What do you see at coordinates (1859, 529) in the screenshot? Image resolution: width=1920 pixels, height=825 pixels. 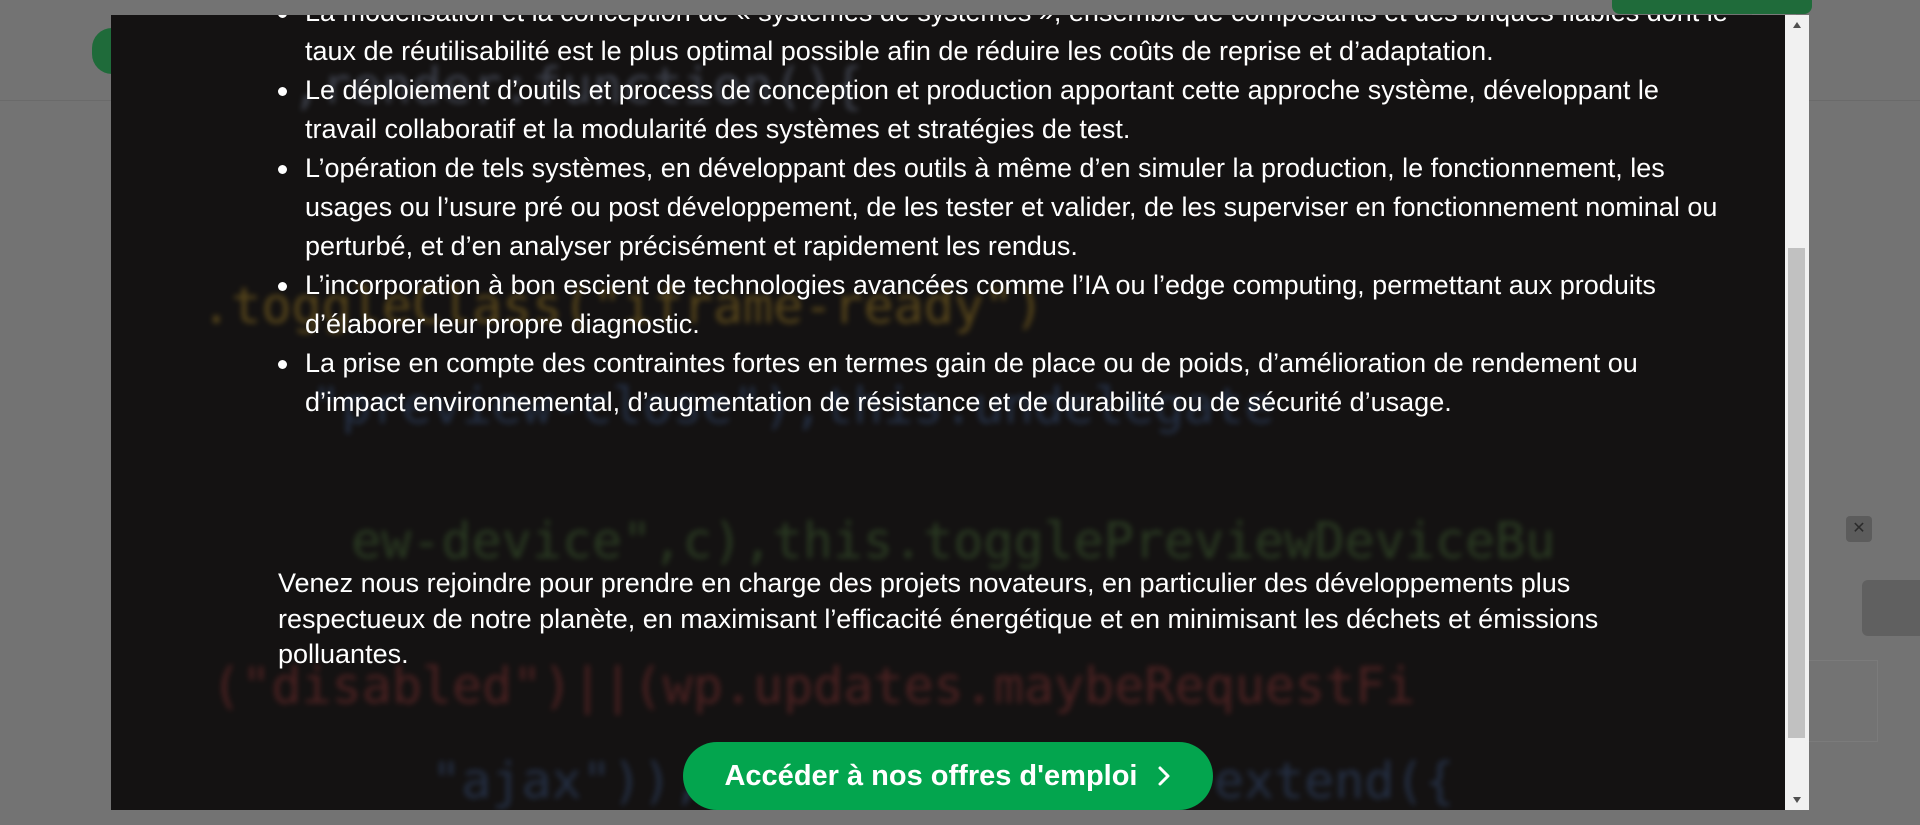 I see `background-close-icon: ✕` at bounding box center [1859, 529].